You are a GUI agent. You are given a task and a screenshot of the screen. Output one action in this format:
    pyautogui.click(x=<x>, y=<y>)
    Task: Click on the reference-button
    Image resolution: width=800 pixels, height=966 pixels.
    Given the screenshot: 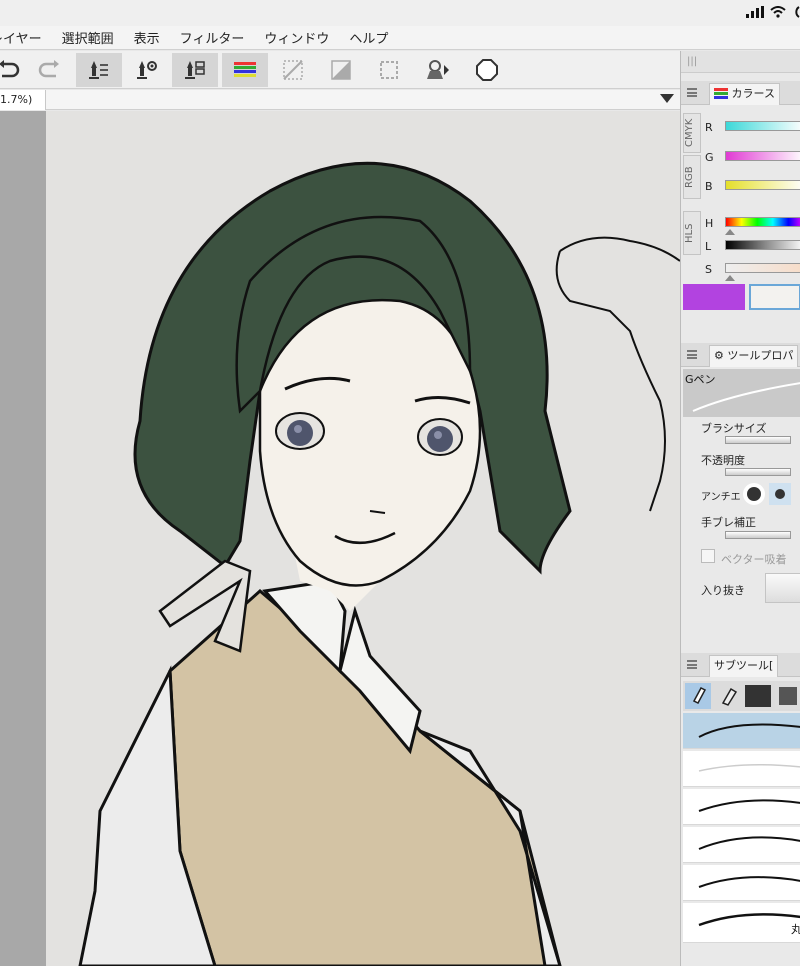 What is the action you would take?
    pyautogui.click(x=437, y=70)
    